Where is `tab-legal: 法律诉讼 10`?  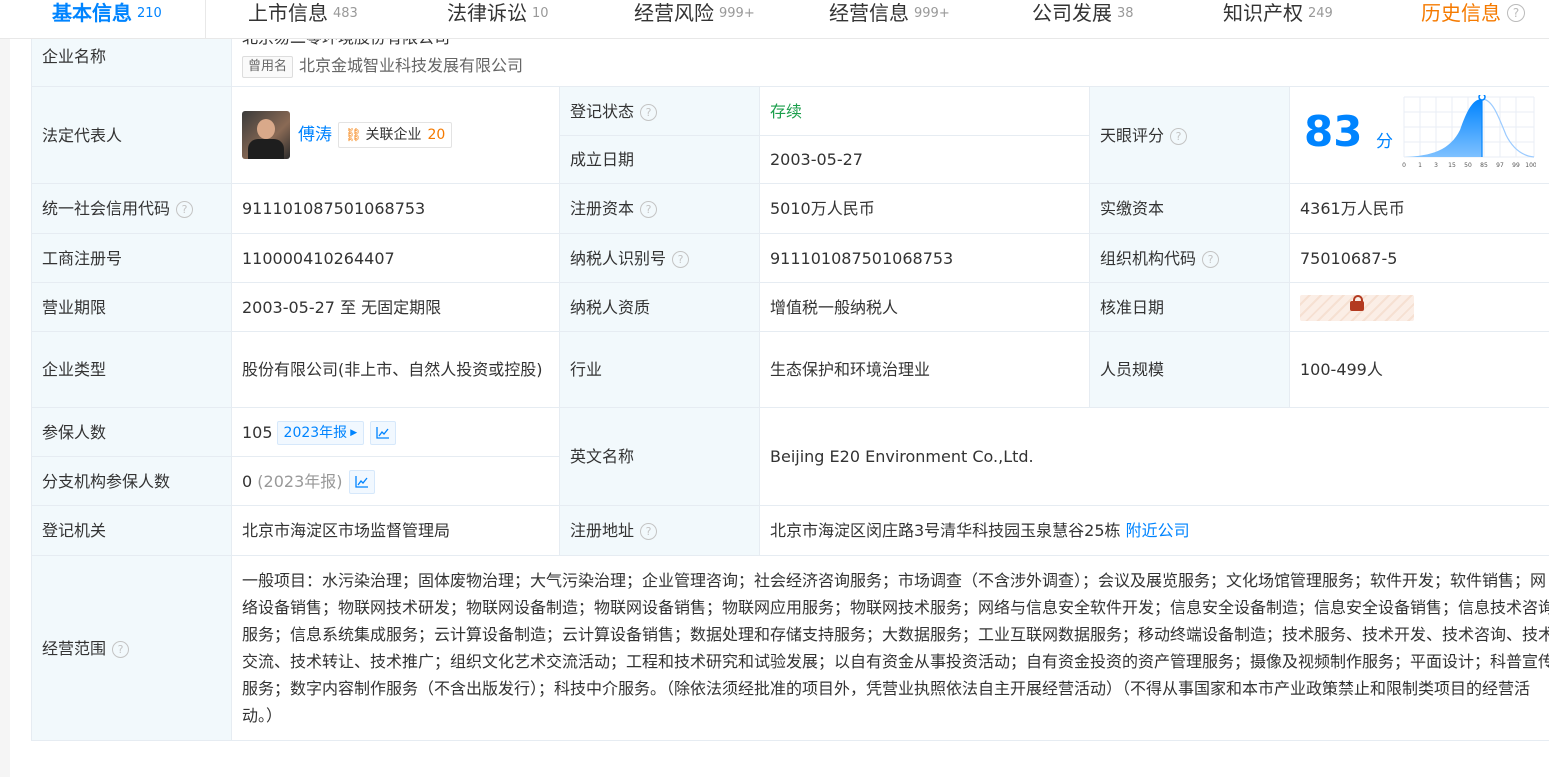 tab-legal: 法律诉讼 10 is located at coordinates (498, 17).